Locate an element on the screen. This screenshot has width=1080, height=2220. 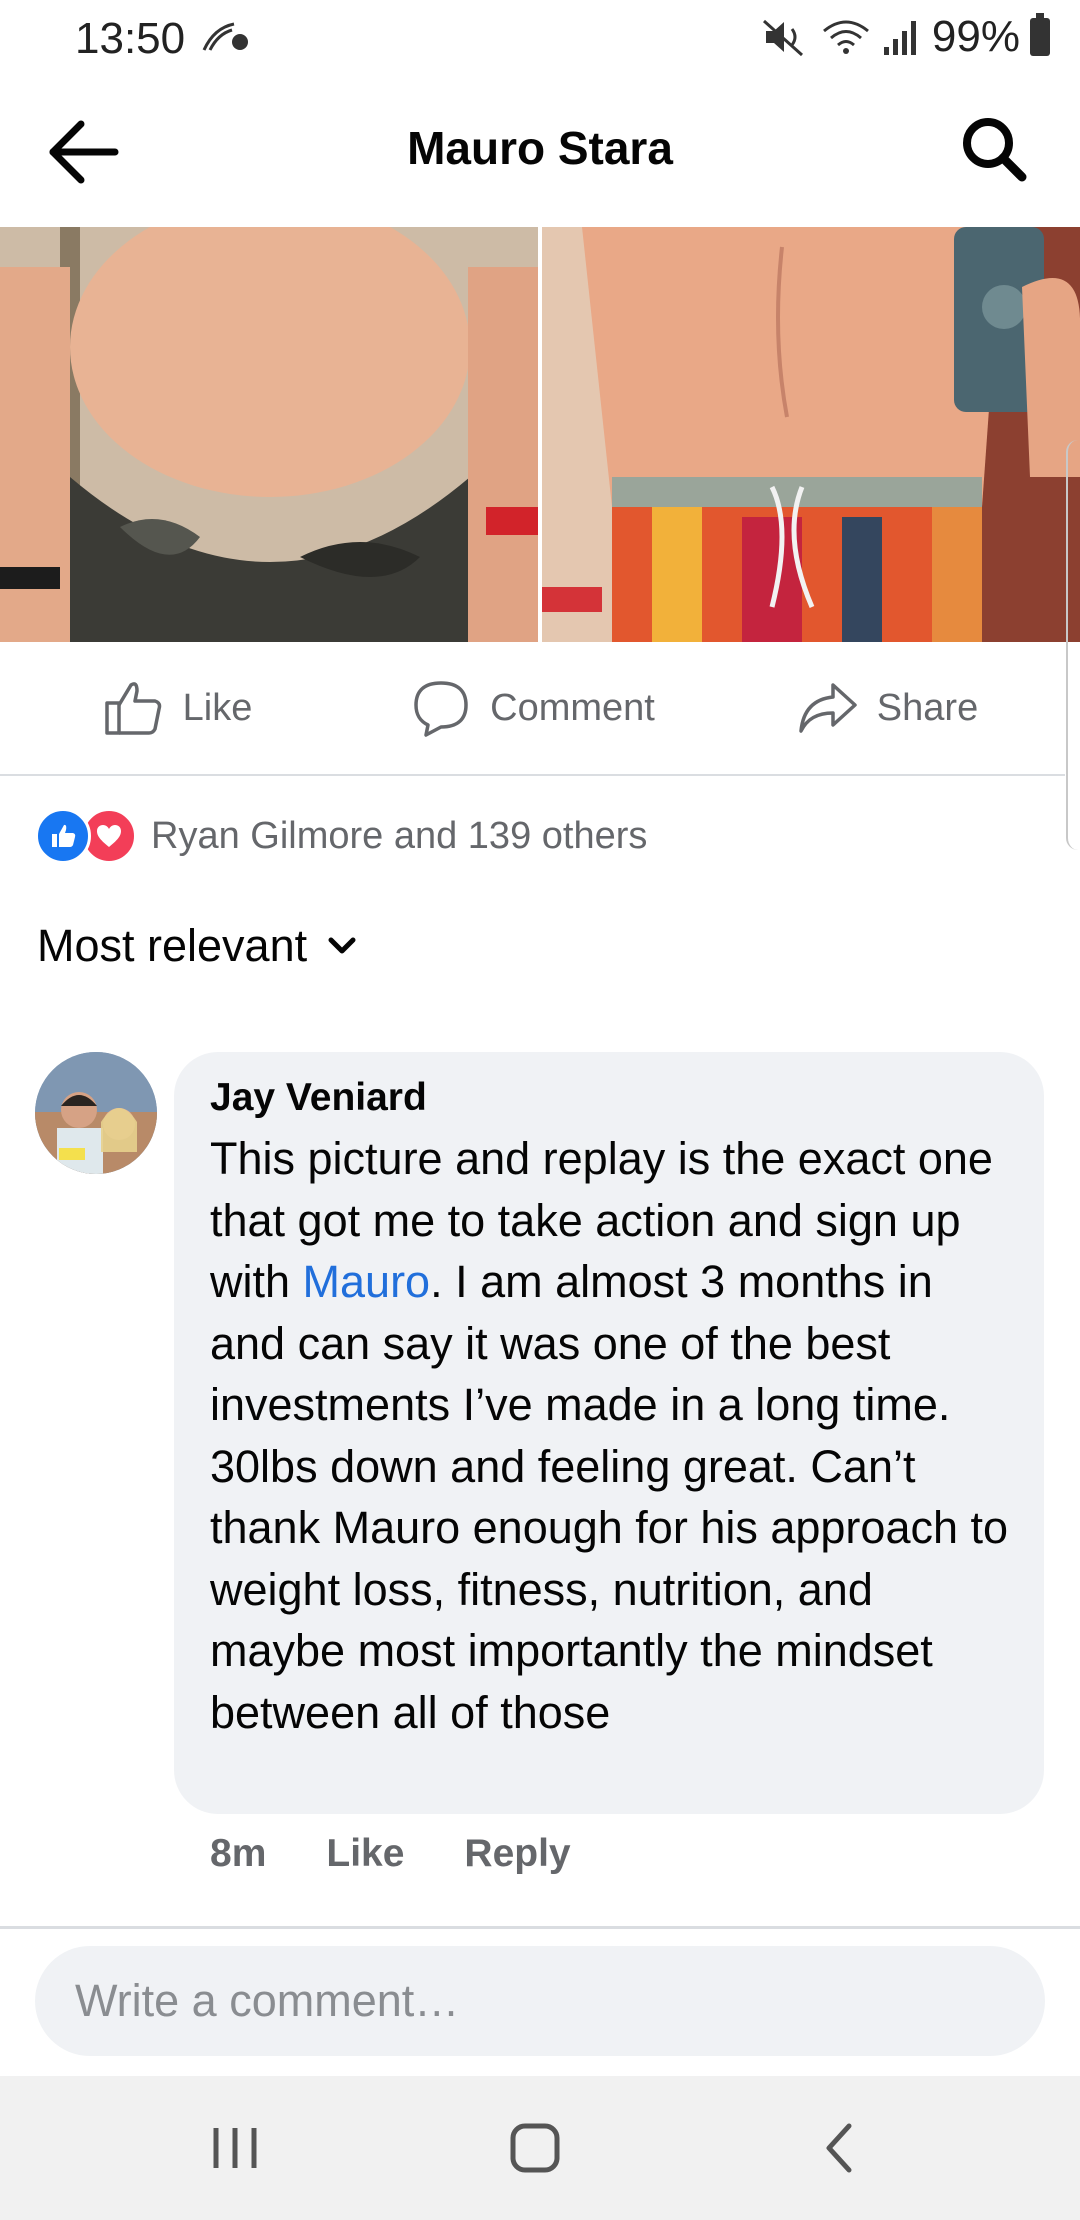
comment-timestamp: 8m is located at coordinates (238, 1854).